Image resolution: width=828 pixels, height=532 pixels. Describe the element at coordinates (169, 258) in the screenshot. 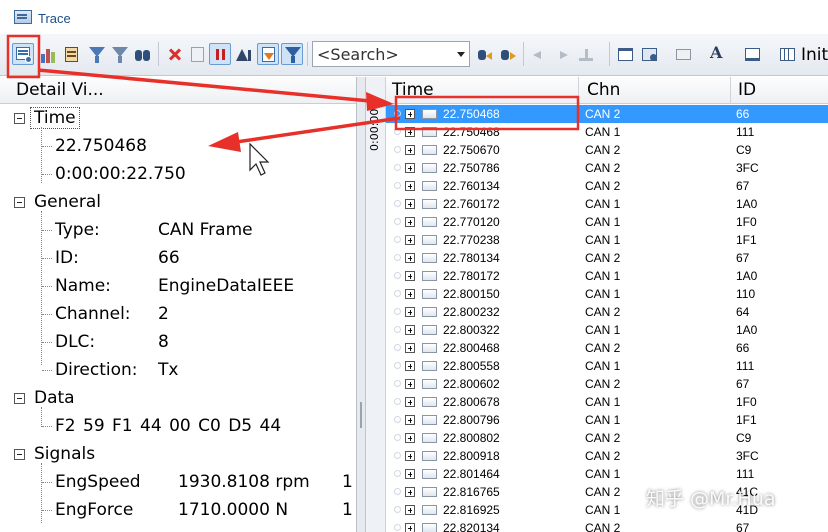

I see `field-value: 66` at that location.